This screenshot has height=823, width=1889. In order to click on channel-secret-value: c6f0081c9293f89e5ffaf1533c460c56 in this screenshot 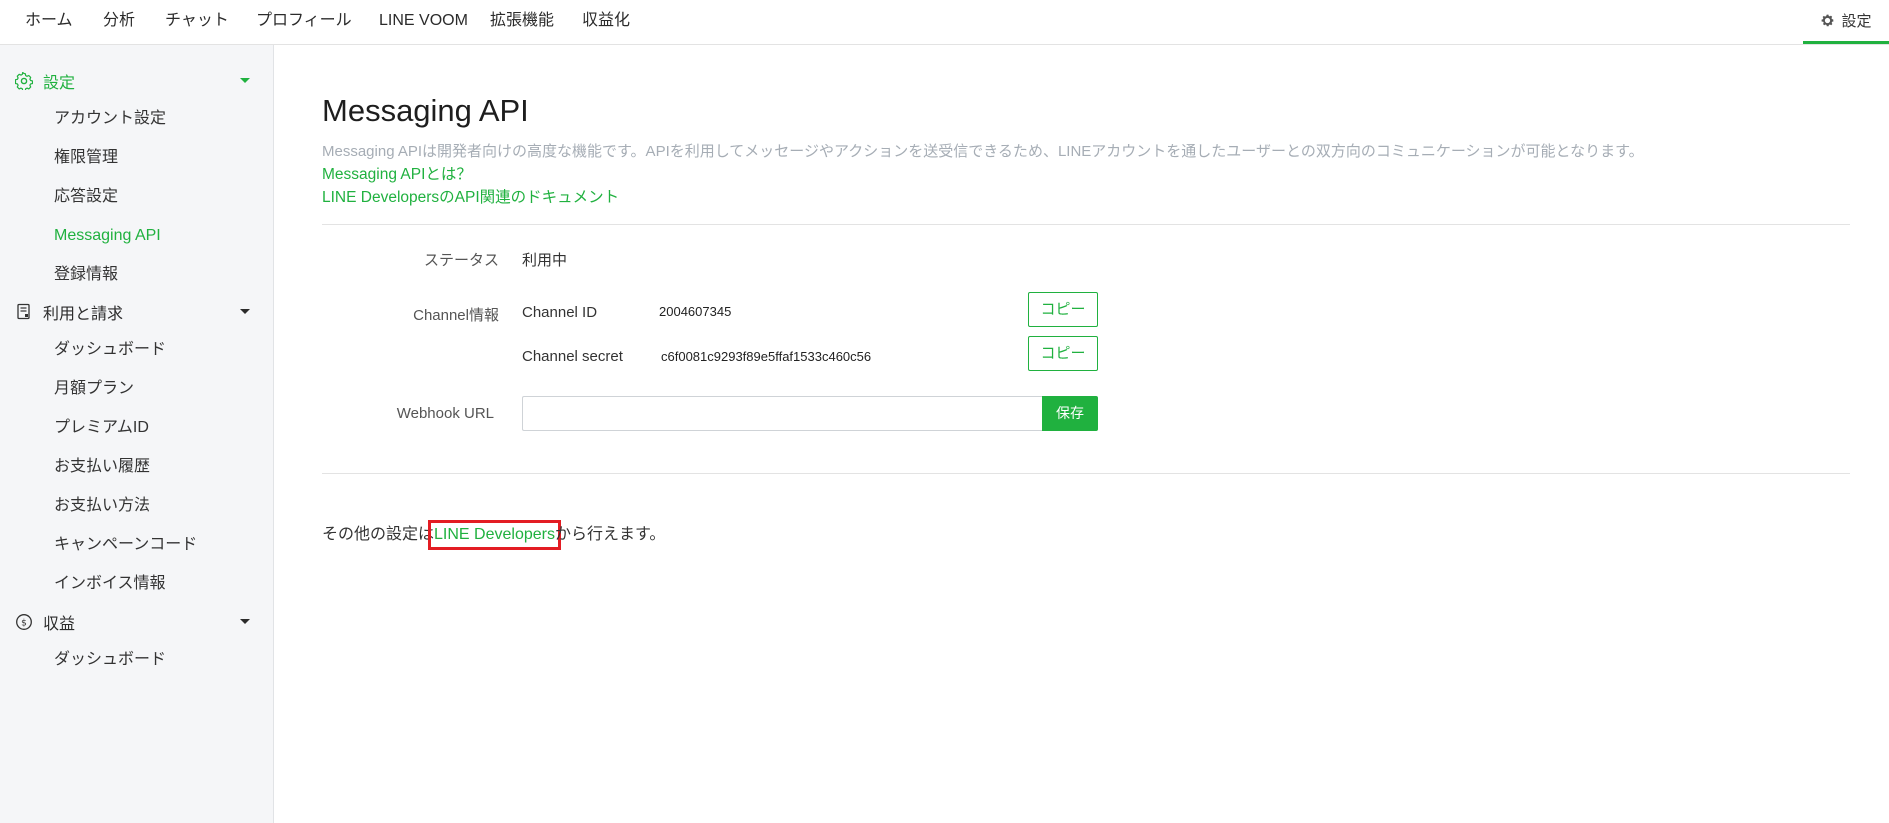, I will do `click(766, 356)`.